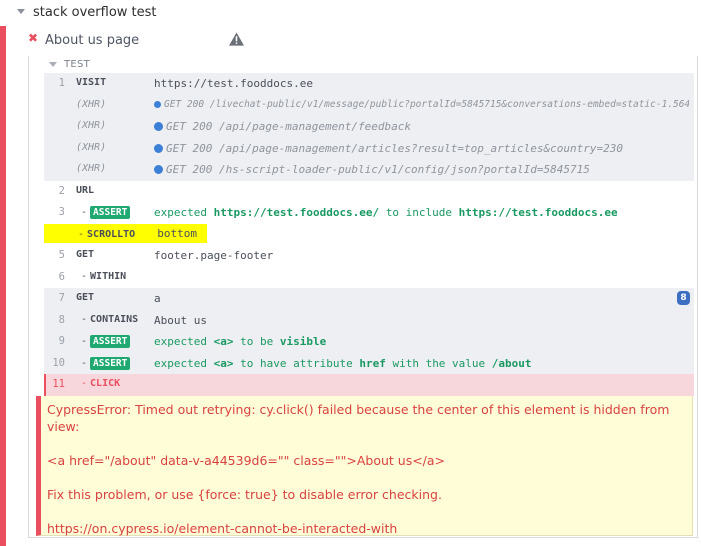  I want to click on command-name: - CLICK, so click(101, 383).